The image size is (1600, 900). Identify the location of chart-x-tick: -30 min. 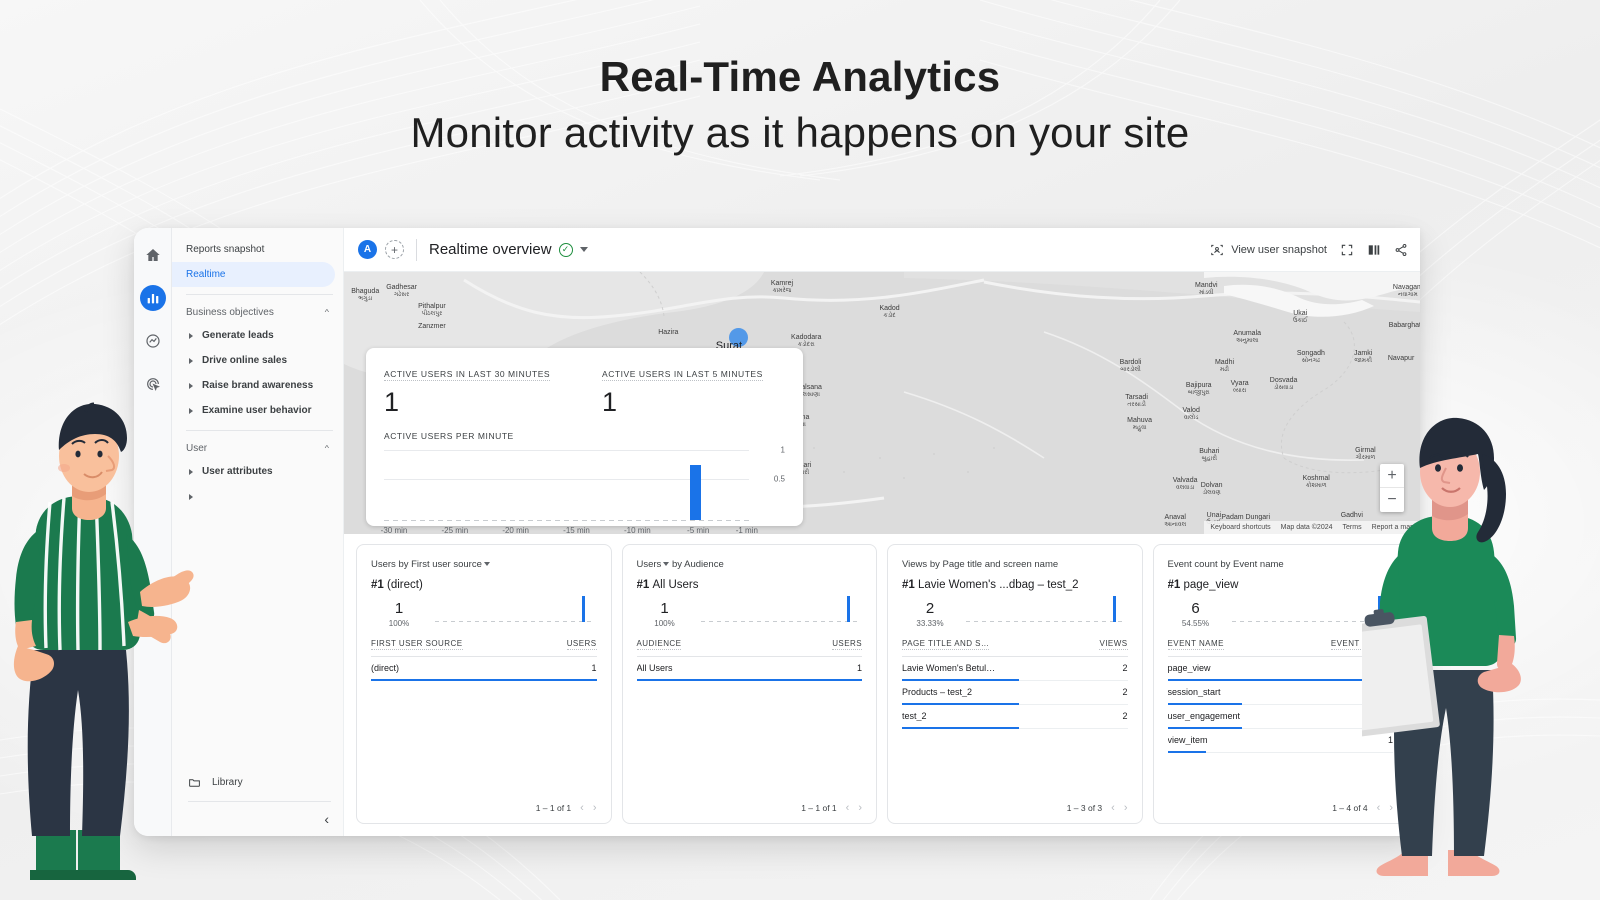
(394, 530).